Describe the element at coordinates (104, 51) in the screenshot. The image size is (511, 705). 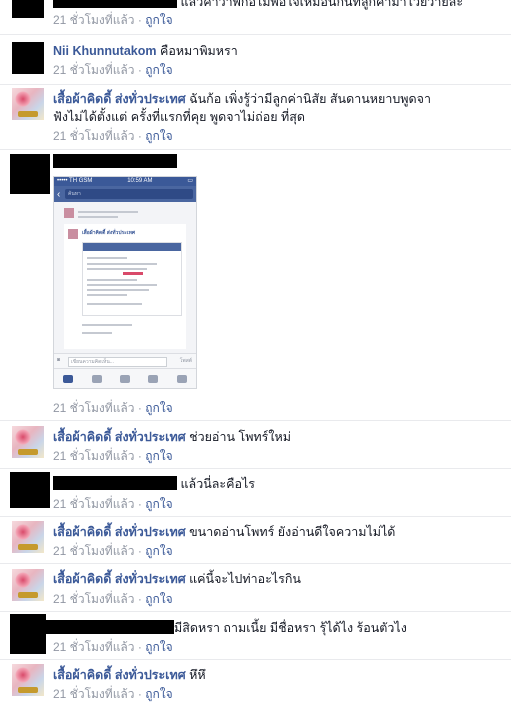
I see `comment-author-link: Nii Khunnutakom` at that location.